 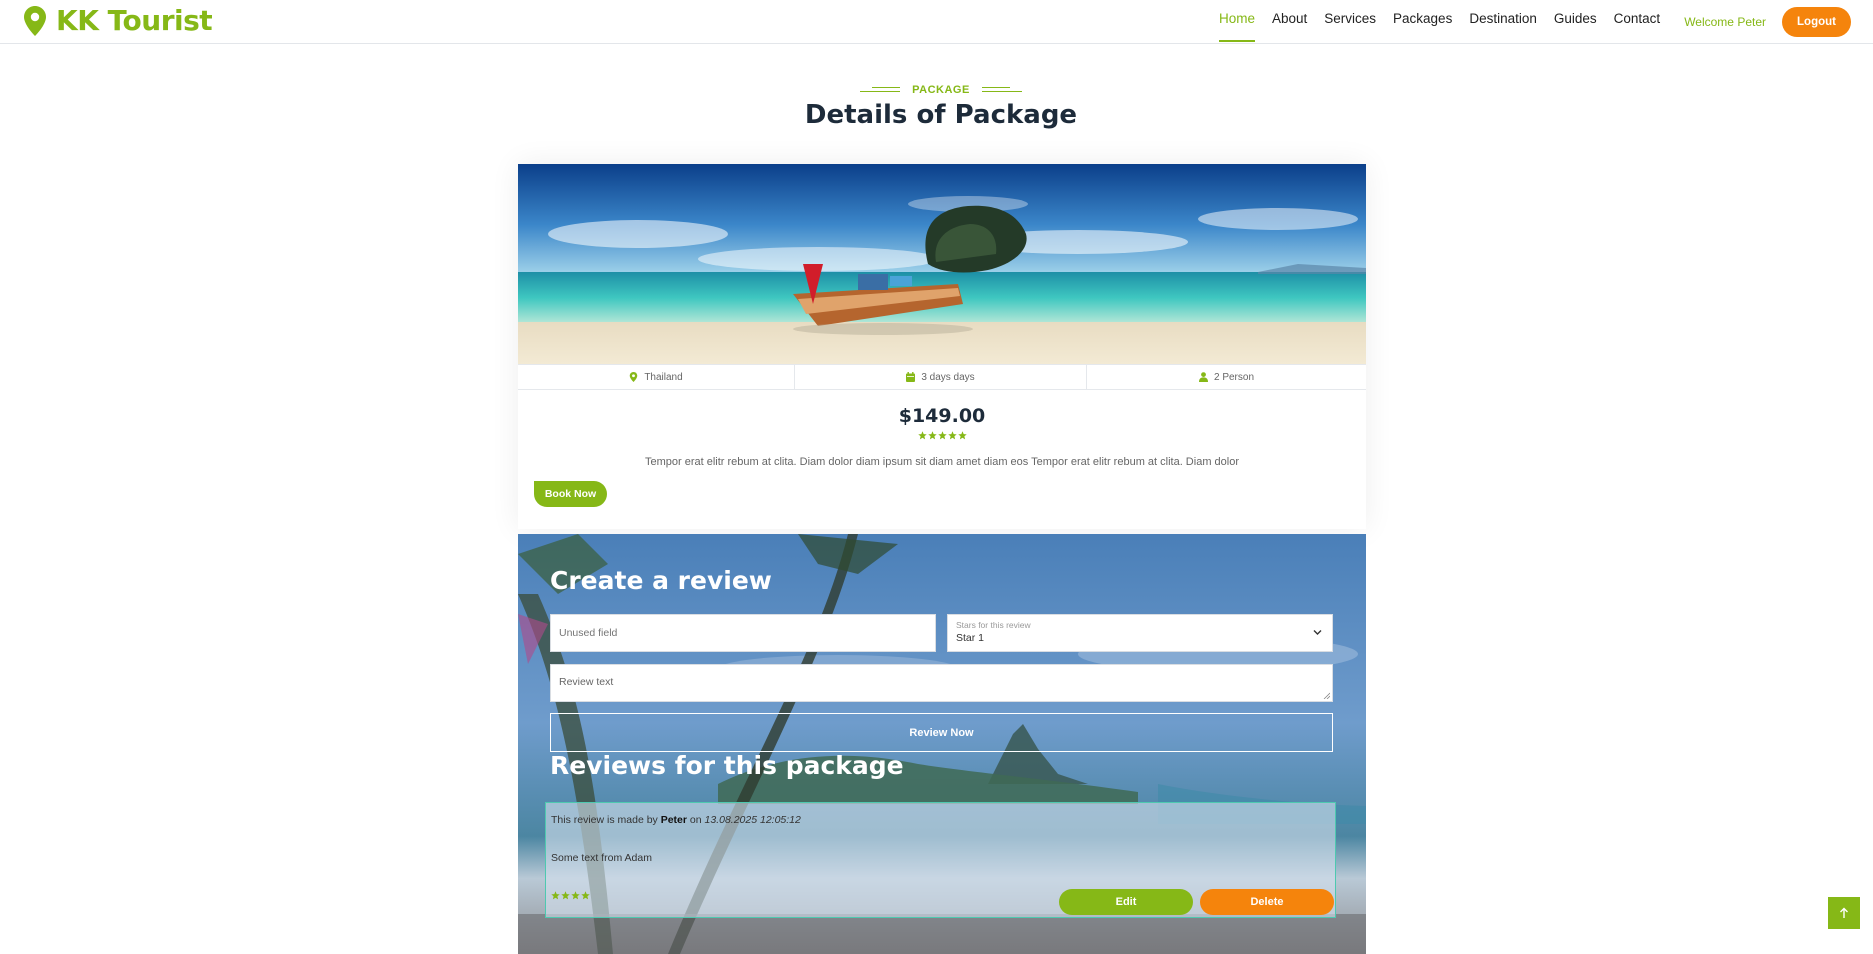 What do you see at coordinates (570, 494) in the screenshot?
I see `book-now-button: Book Now` at bounding box center [570, 494].